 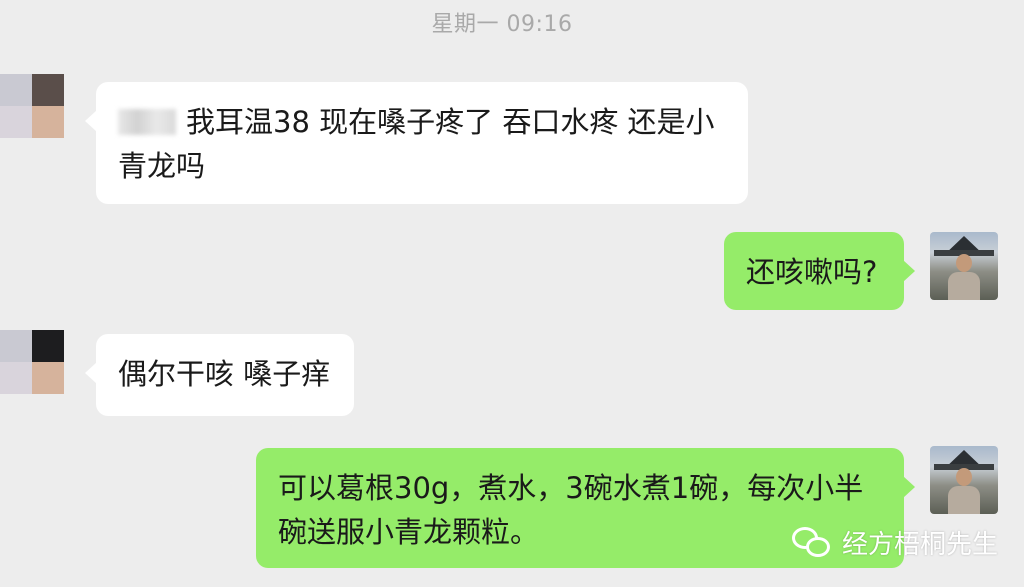 What do you see at coordinates (147, 122) in the screenshot?
I see `redacted-name` at bounding box center [147, 122].